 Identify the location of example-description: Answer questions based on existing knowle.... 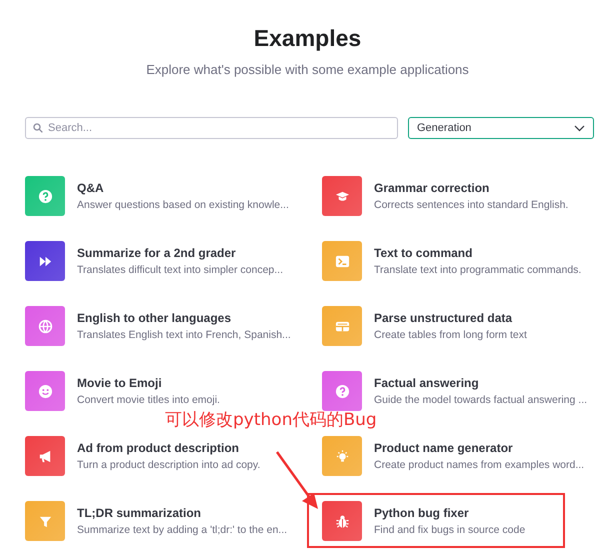
(183, 205).